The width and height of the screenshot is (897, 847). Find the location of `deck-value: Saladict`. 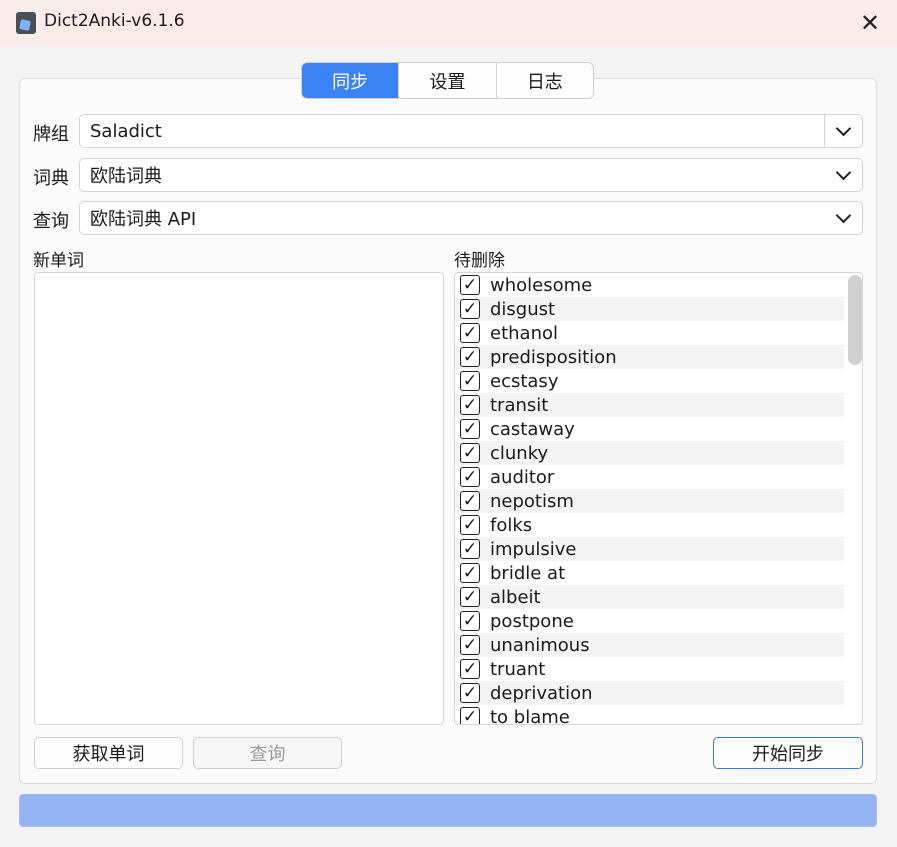

deck-value: Saladict is located at coordinates (126, 131).